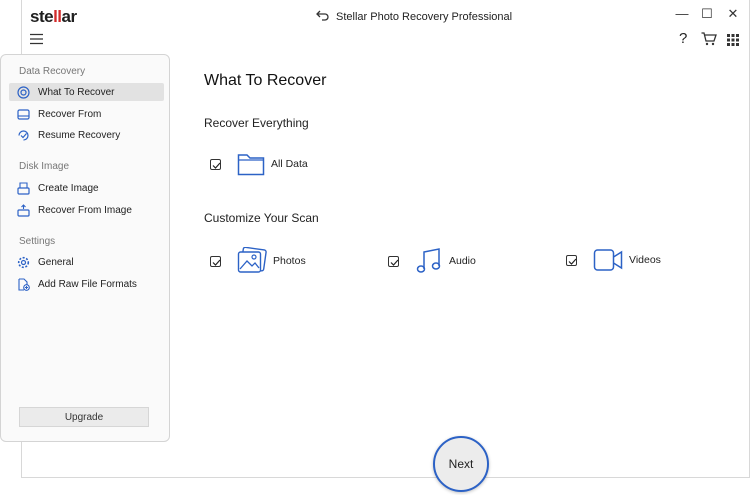 The width and height of the screenshot is (750, 495). What do you see at coordinates (84, 417) in the screenshot?
I see `upgrade-button: Upgrade` at bounding box center [84, 417].